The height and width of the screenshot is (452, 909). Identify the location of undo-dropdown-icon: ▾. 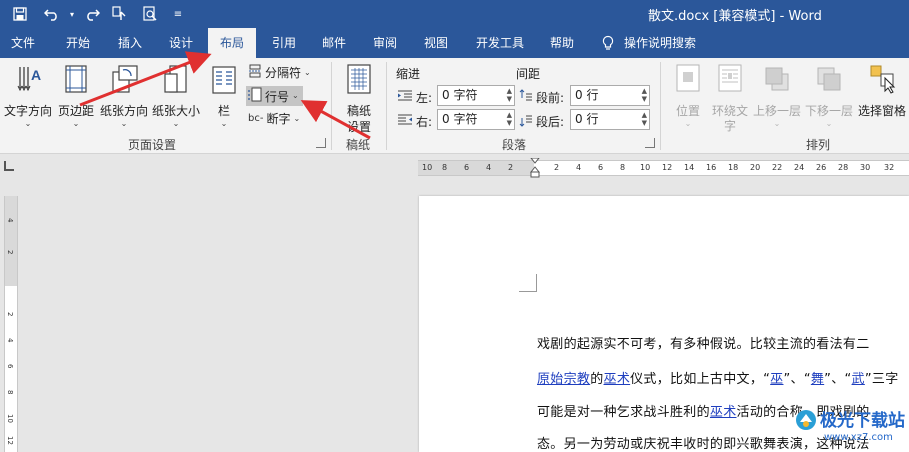
(72, 14).